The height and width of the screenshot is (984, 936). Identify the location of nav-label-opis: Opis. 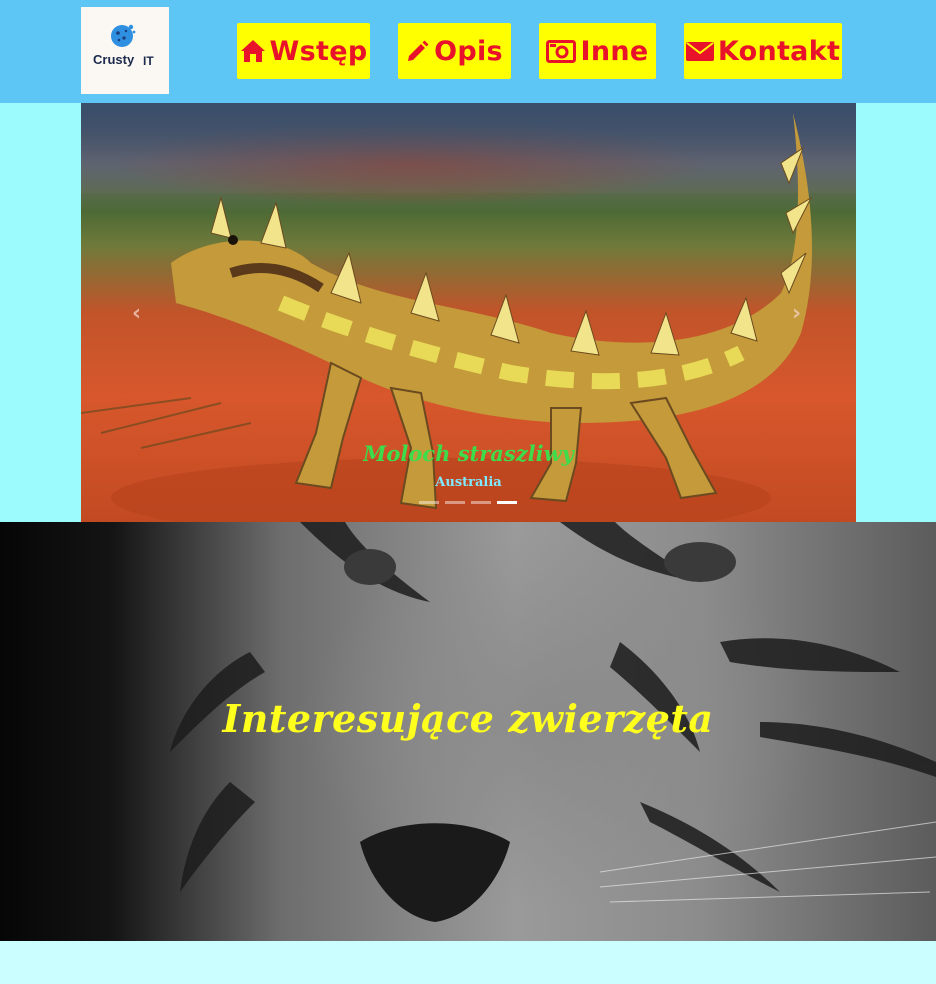
(468, 51).